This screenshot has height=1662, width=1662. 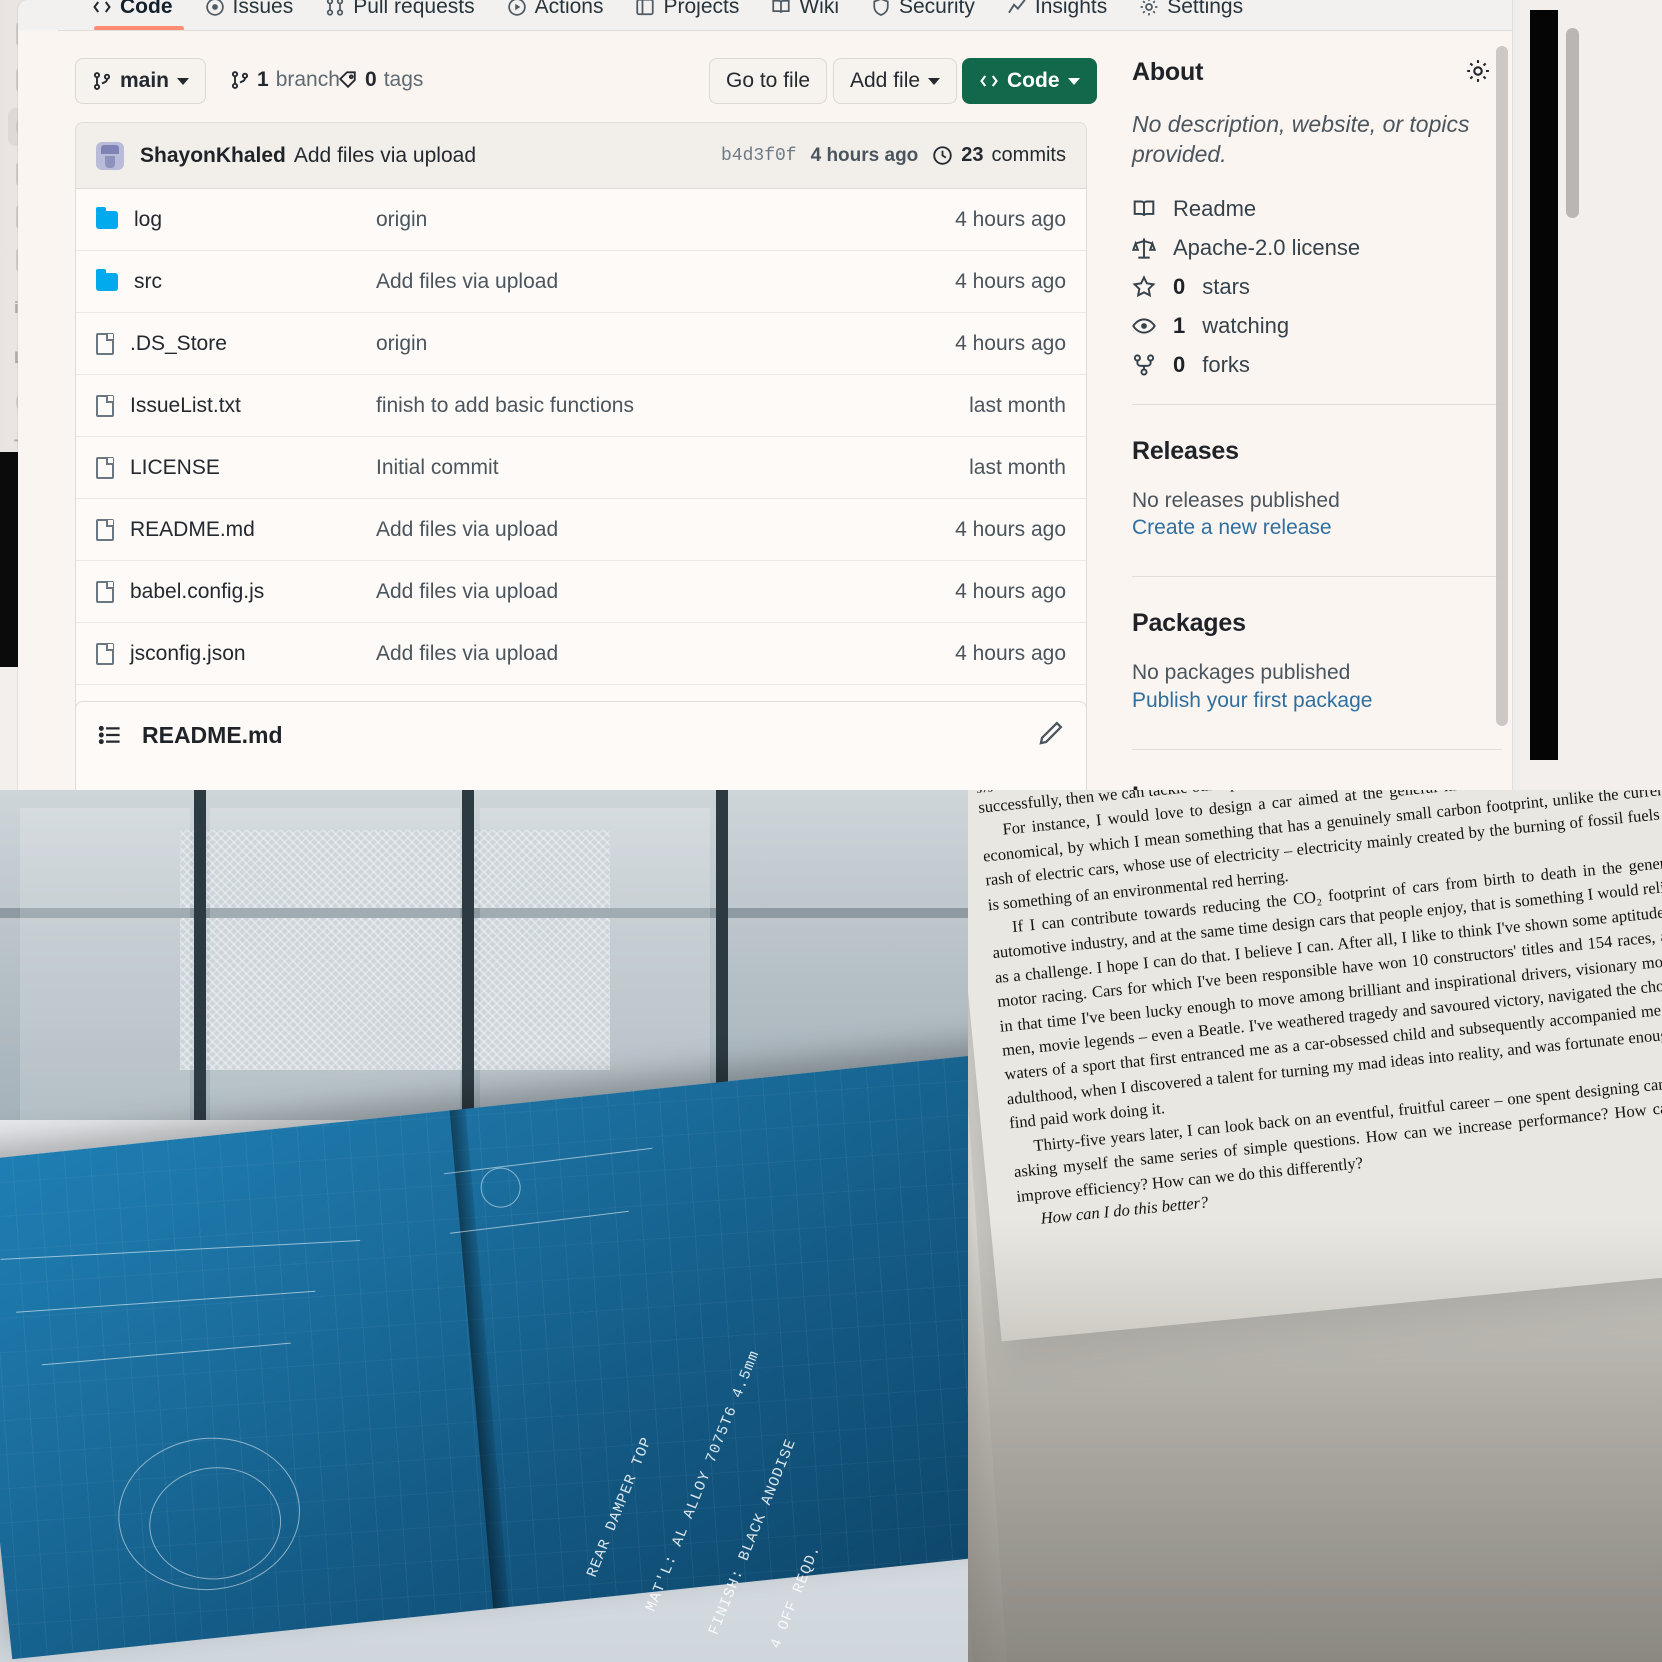 What do you see at coordinates (236, 344) in the screenshot?
I see `file-name-cell: .DS_Store` at bounding box center [236, 344].